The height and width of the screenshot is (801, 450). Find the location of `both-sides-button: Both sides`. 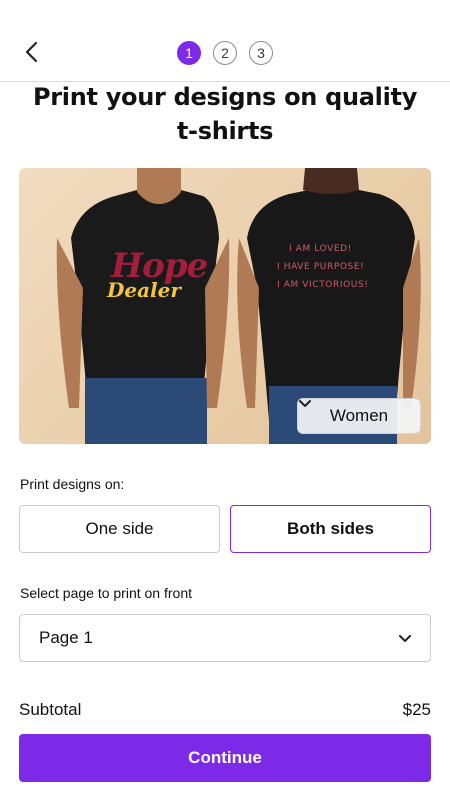

both-sides-button: Both sides is located at coordinates (330, 529).